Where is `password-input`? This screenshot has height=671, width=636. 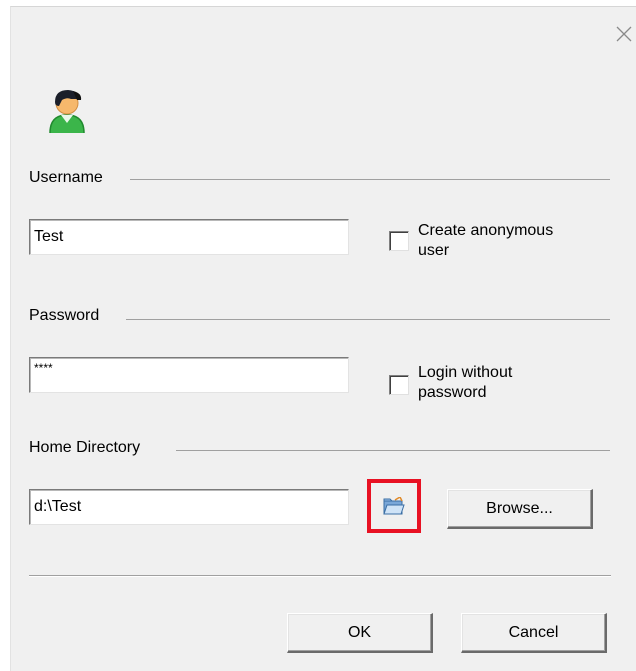 password-input is located at coordinates (189, 368).